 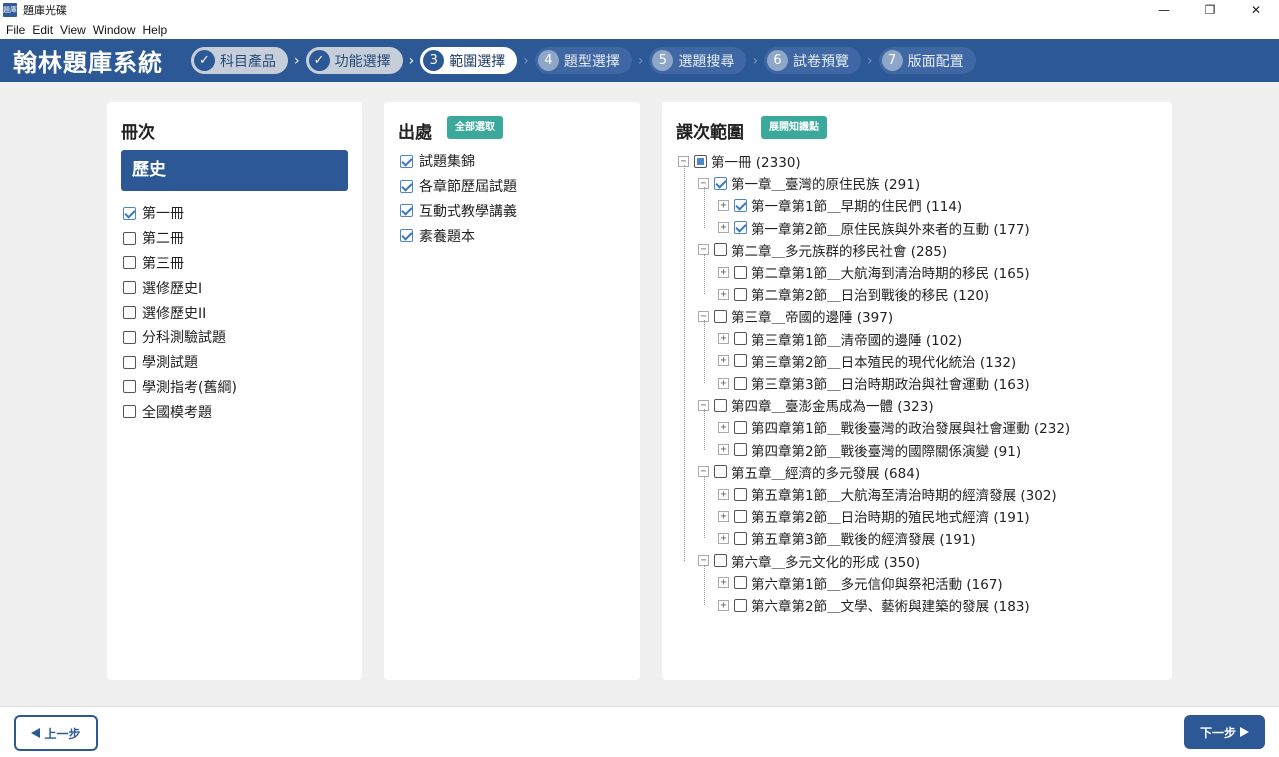 I want to click on wizard-step-6: 6 試卷預覽, so click(x=813, y=60).